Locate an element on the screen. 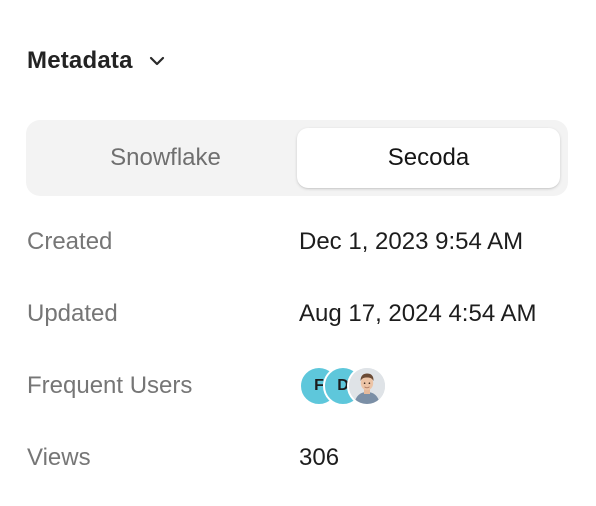  source-tab-switcher: Snowflake Secoda is located at coordinates (297, 158).